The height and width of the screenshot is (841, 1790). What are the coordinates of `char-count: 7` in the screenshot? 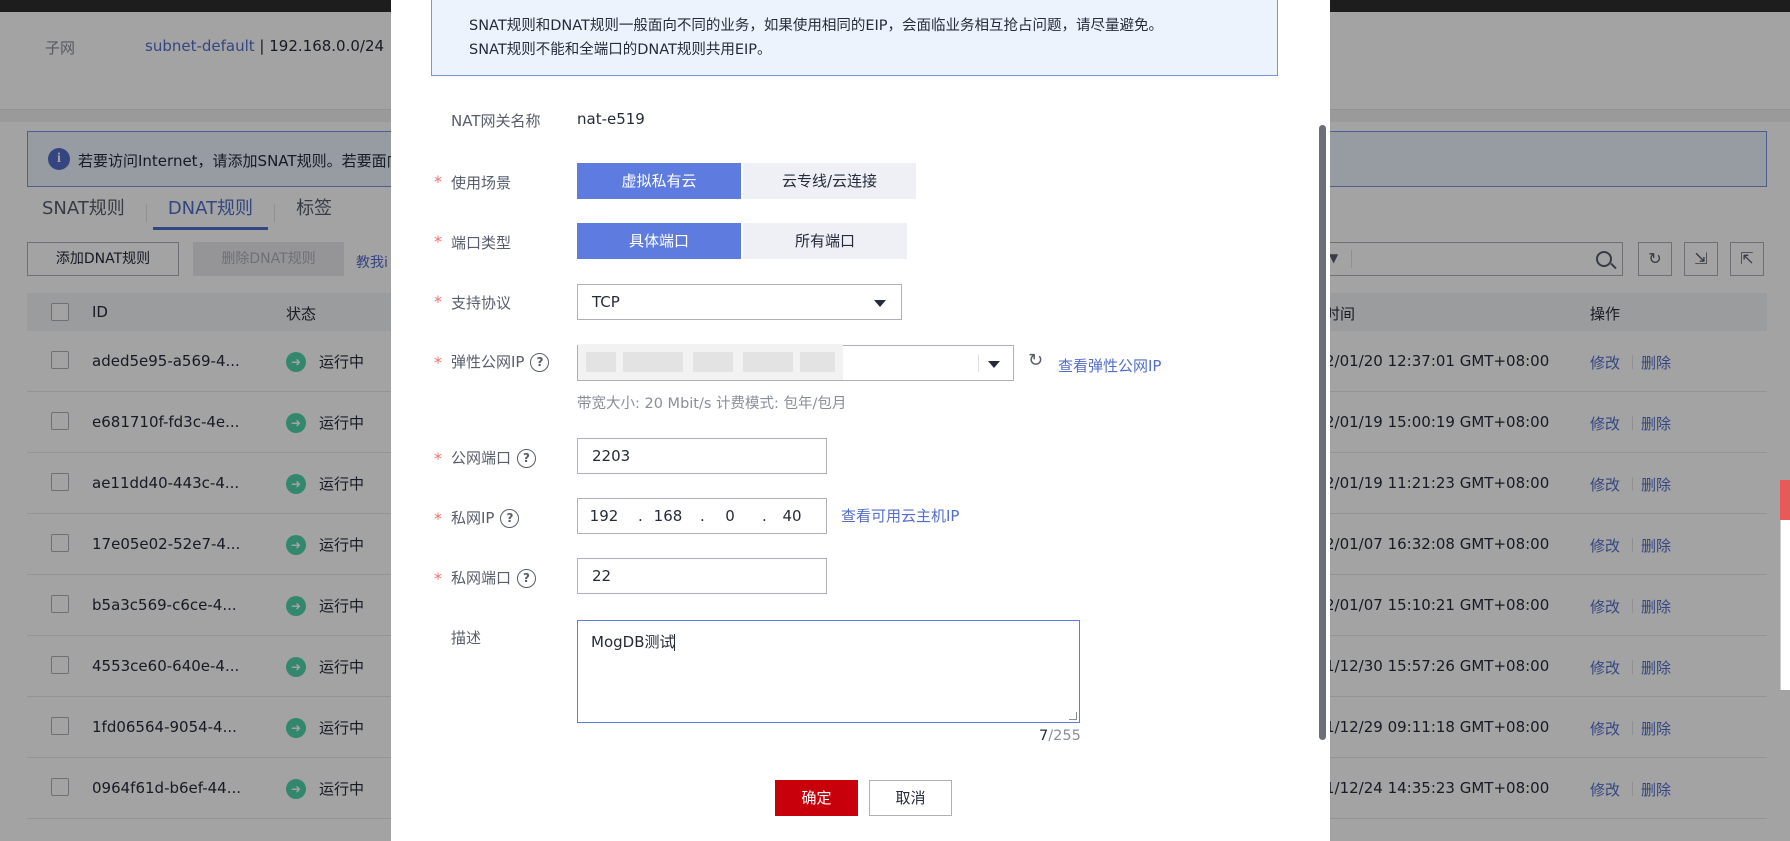 It's located at (1044, 736).